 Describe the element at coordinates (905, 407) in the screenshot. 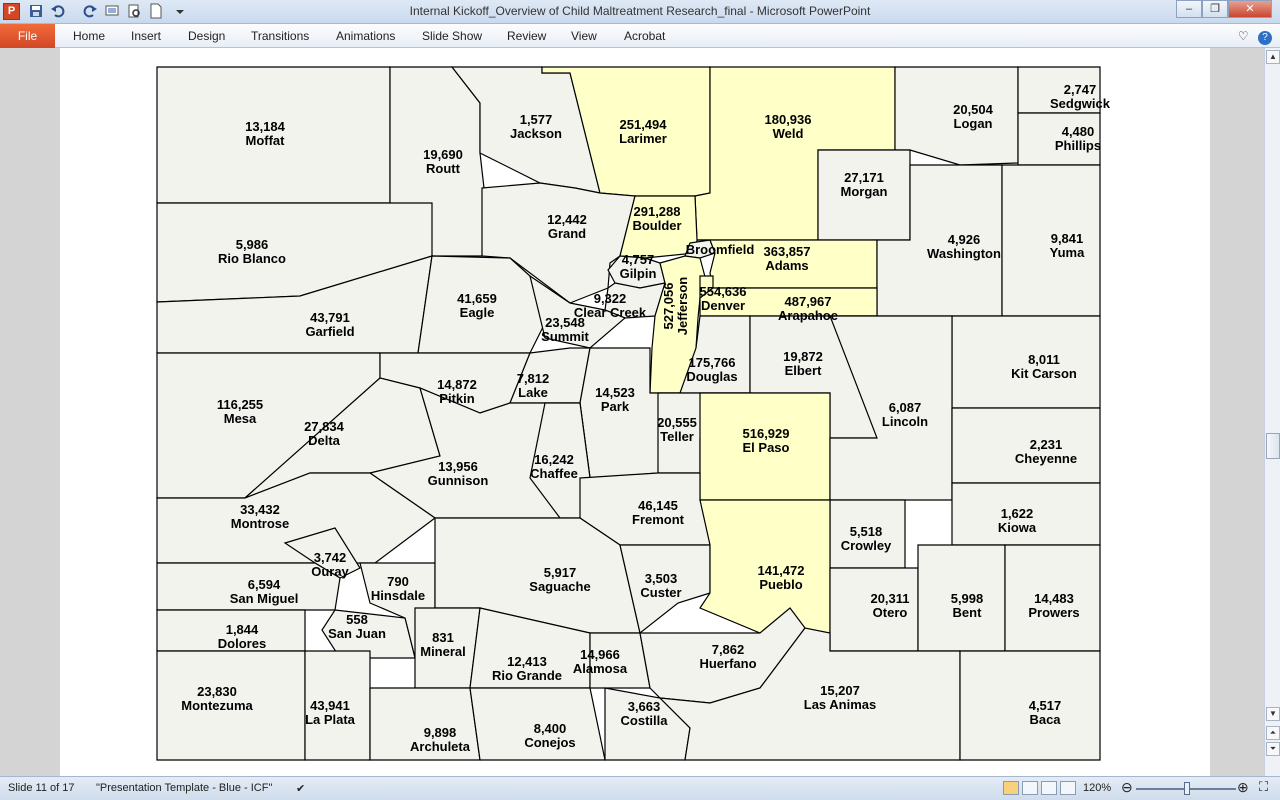

I see `county-value: 6,087` at that location.